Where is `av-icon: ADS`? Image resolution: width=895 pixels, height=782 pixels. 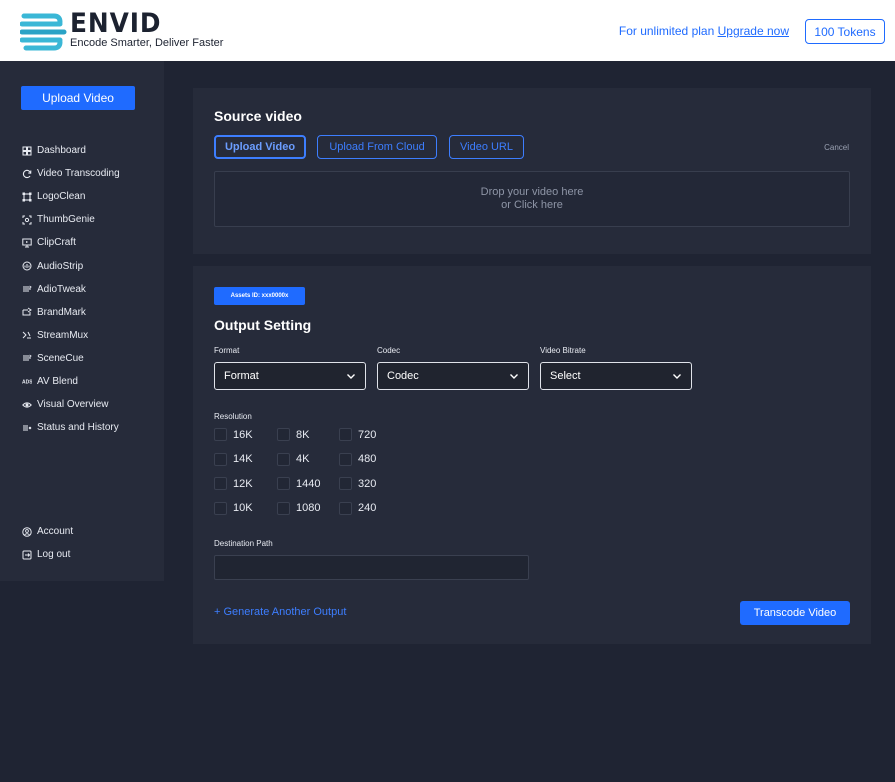
av-icon: ADS is located at coordinates (27, 381).